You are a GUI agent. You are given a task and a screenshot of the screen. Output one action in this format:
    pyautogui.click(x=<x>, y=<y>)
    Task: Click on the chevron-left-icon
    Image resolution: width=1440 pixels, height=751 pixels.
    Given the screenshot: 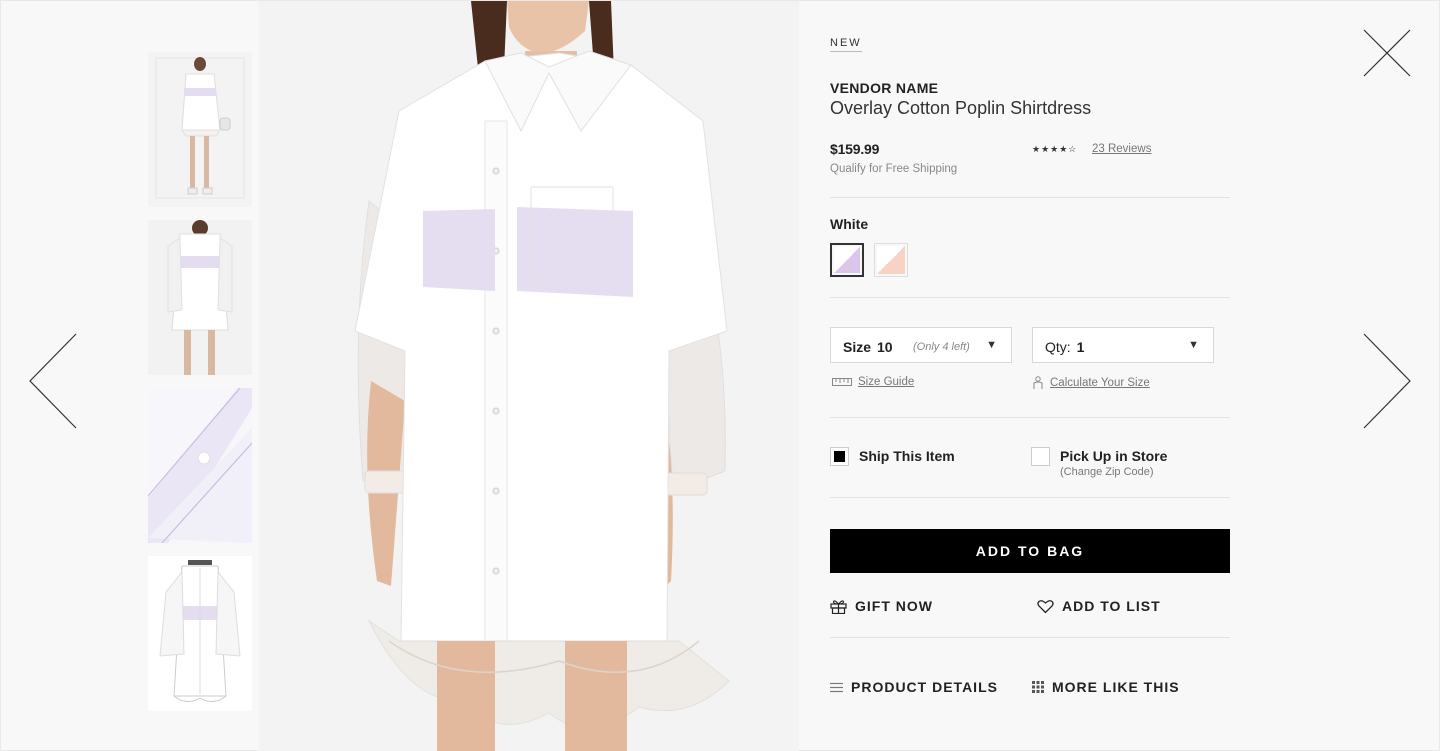 What is the action you would take?
    pyautogui.click(x=53, y=381)
    